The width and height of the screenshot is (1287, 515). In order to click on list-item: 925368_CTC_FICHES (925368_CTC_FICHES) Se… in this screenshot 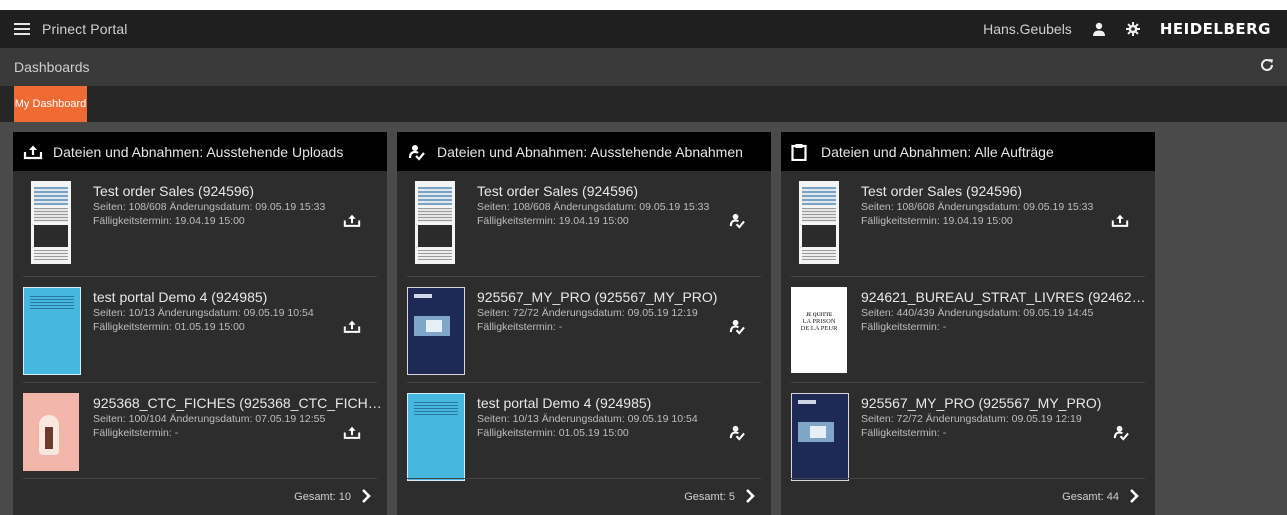, I will do `click(204, 435)`.